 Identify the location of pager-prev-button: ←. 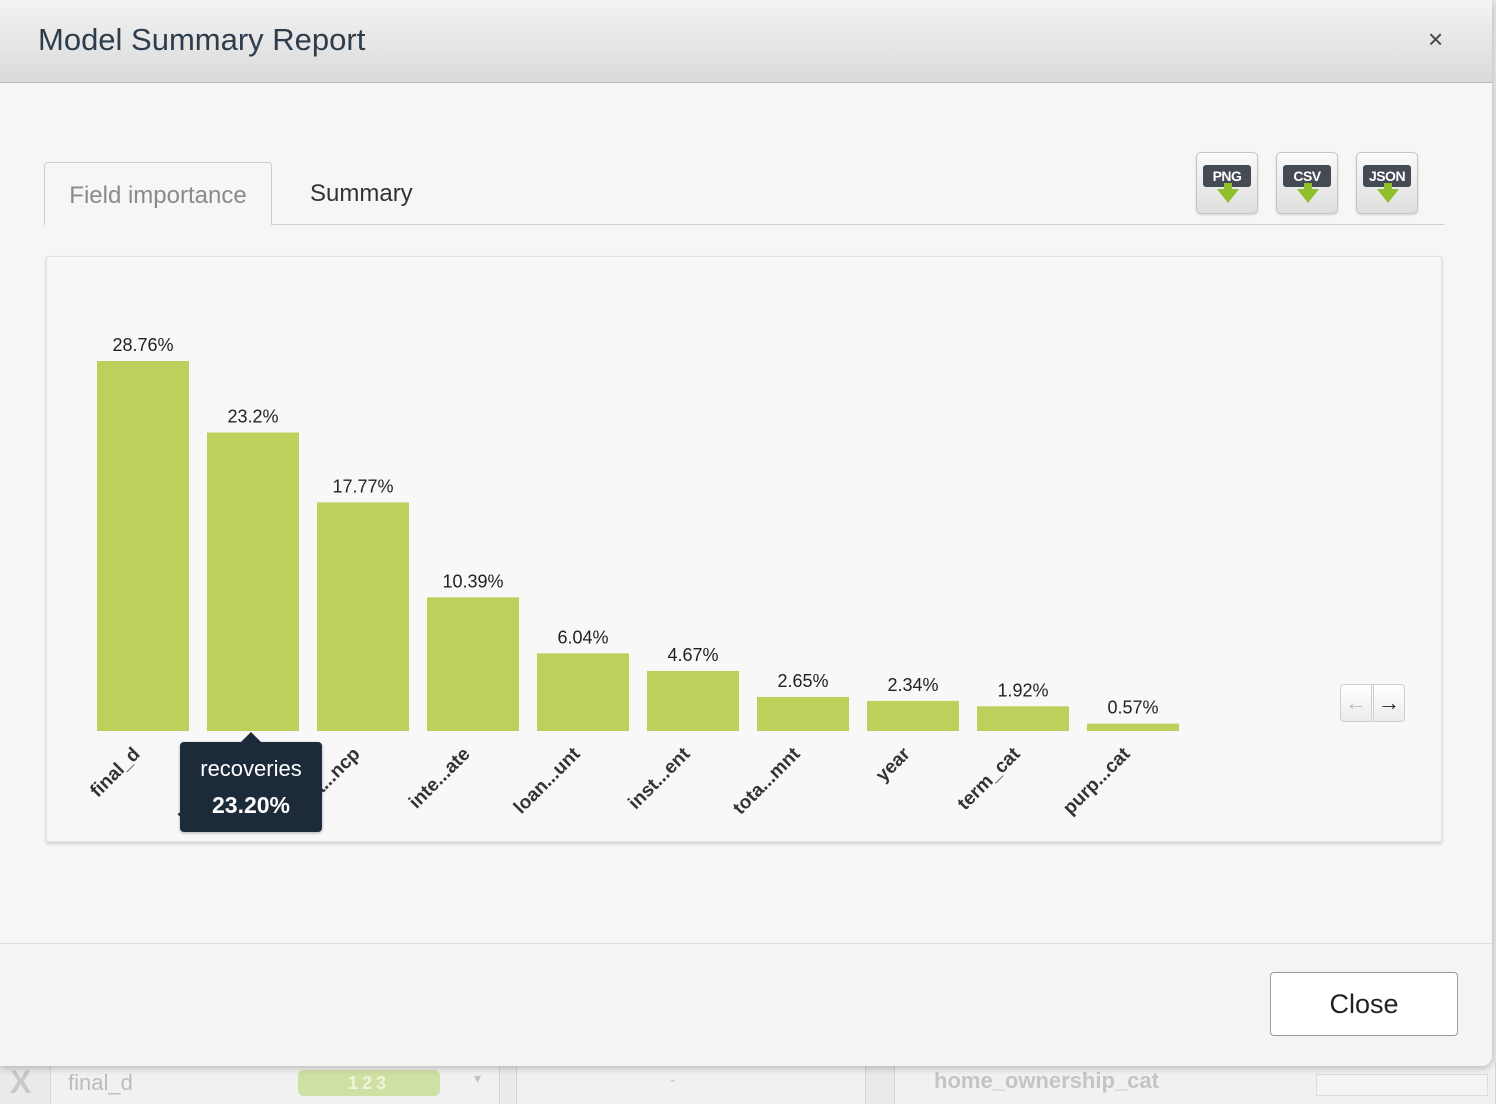
(1356, 703).